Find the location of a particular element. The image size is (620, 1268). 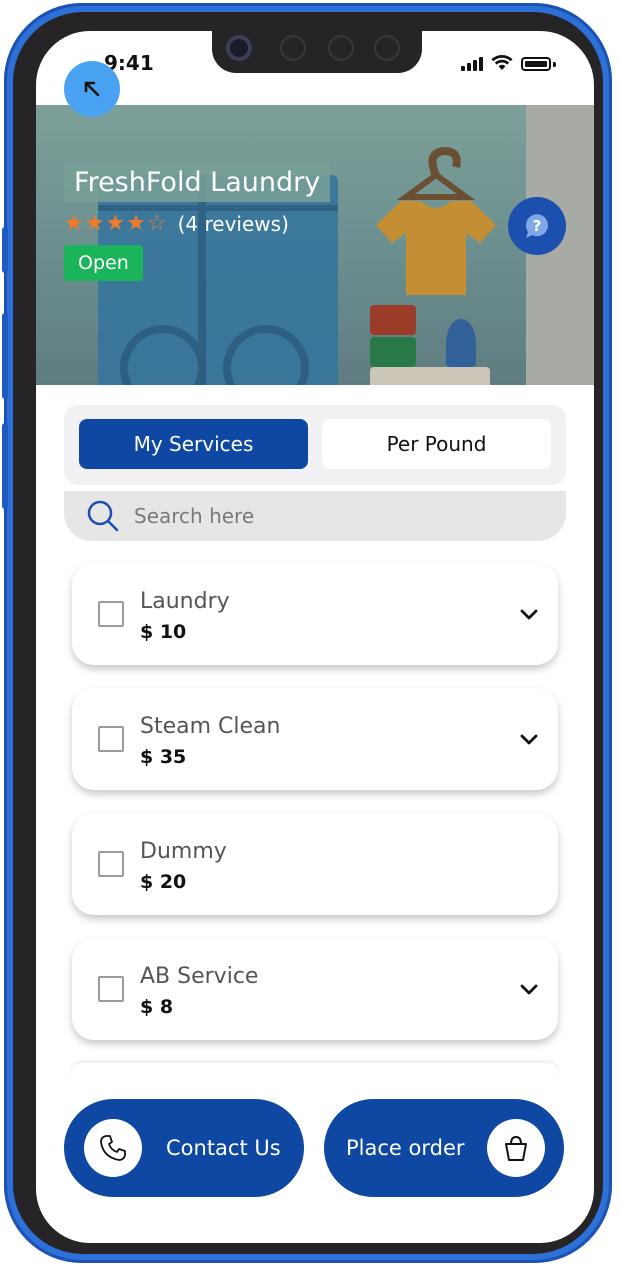

store-title: FreshFold Laundry is located at coordinates (197, 182).